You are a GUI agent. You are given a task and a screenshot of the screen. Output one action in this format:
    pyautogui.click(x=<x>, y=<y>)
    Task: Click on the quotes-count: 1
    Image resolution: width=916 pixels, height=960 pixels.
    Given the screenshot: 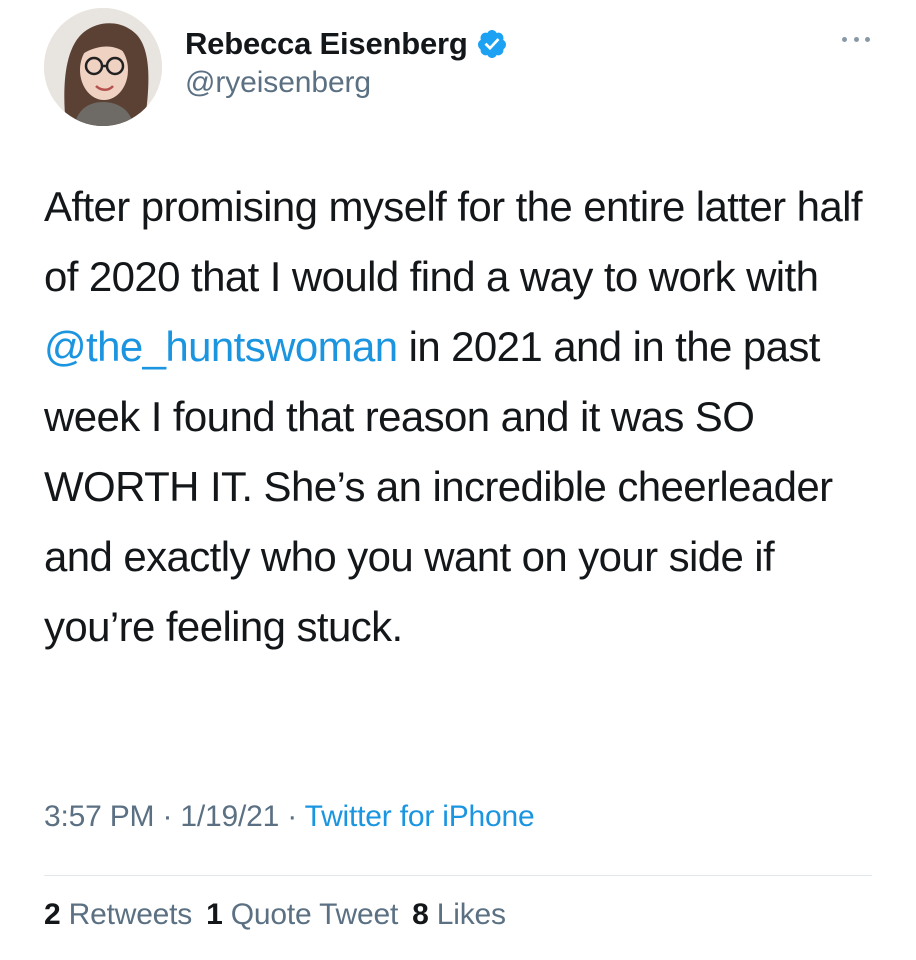 What is the action you would take?
    pyautogui.click(x=214, y=914)
    